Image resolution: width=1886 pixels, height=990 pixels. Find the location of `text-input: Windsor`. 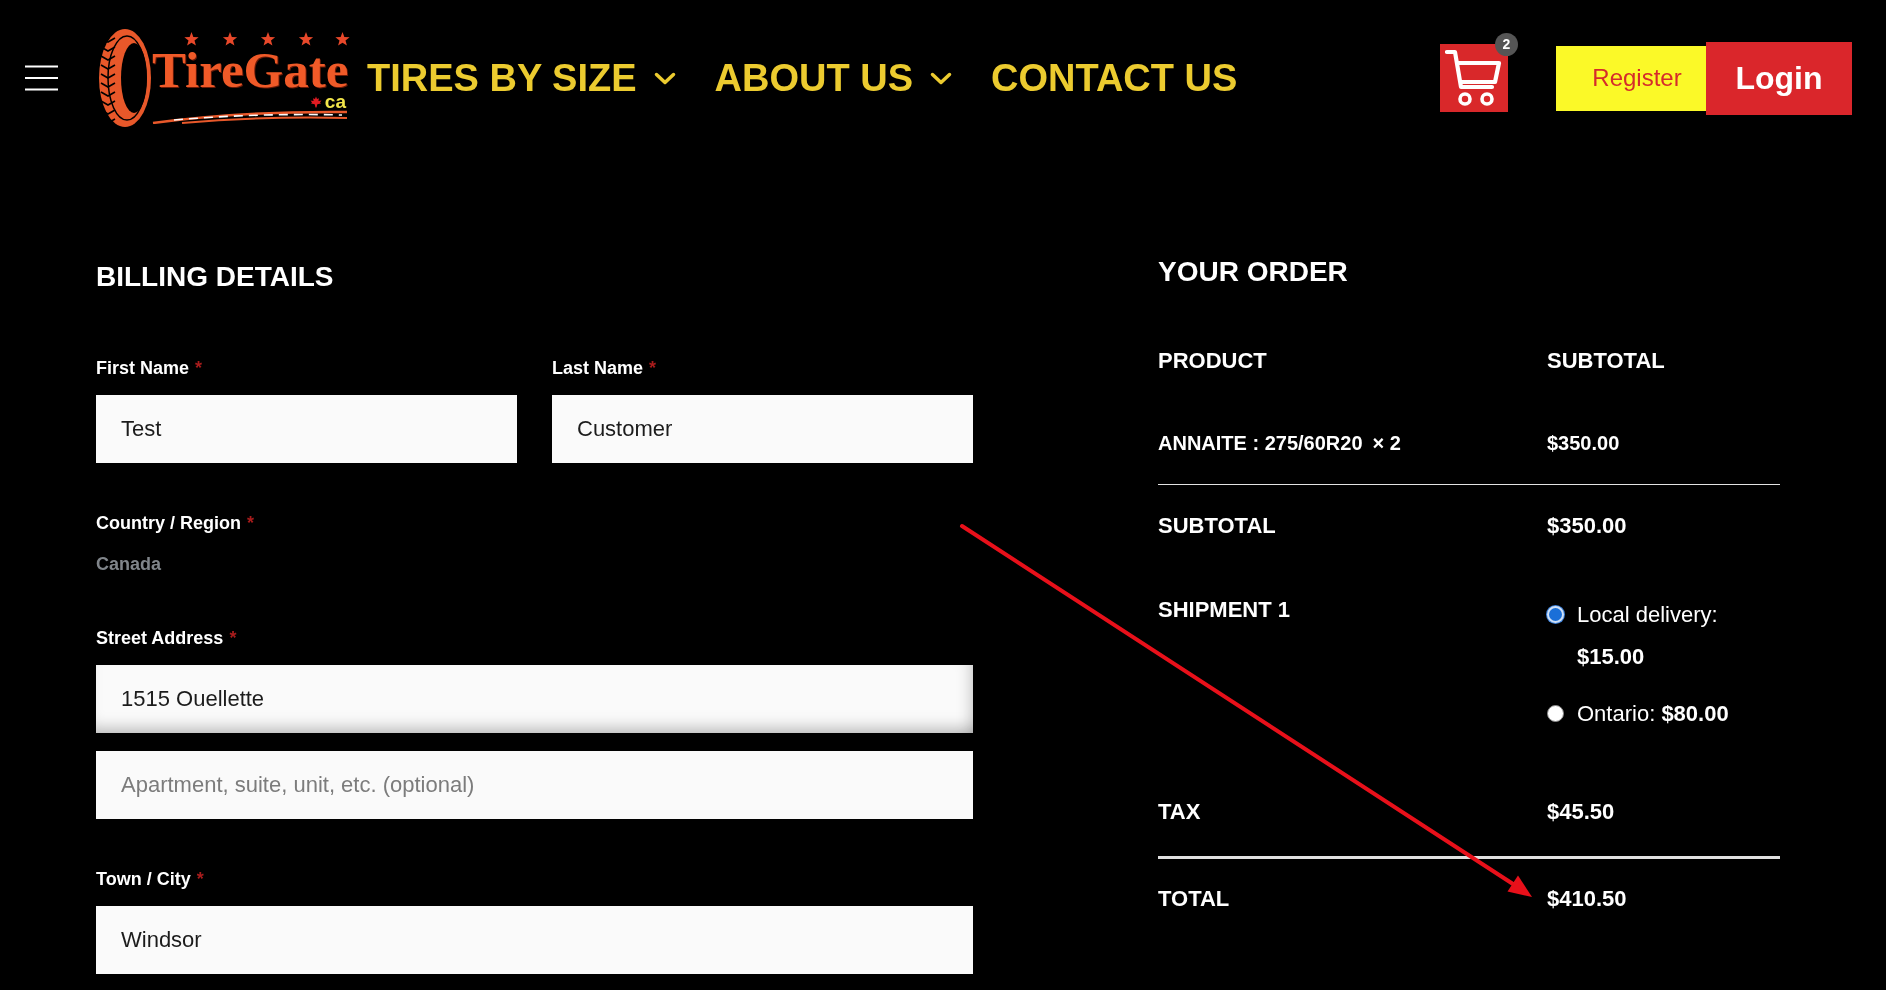

text-input: Windsor is located at coordinates (534, 940).